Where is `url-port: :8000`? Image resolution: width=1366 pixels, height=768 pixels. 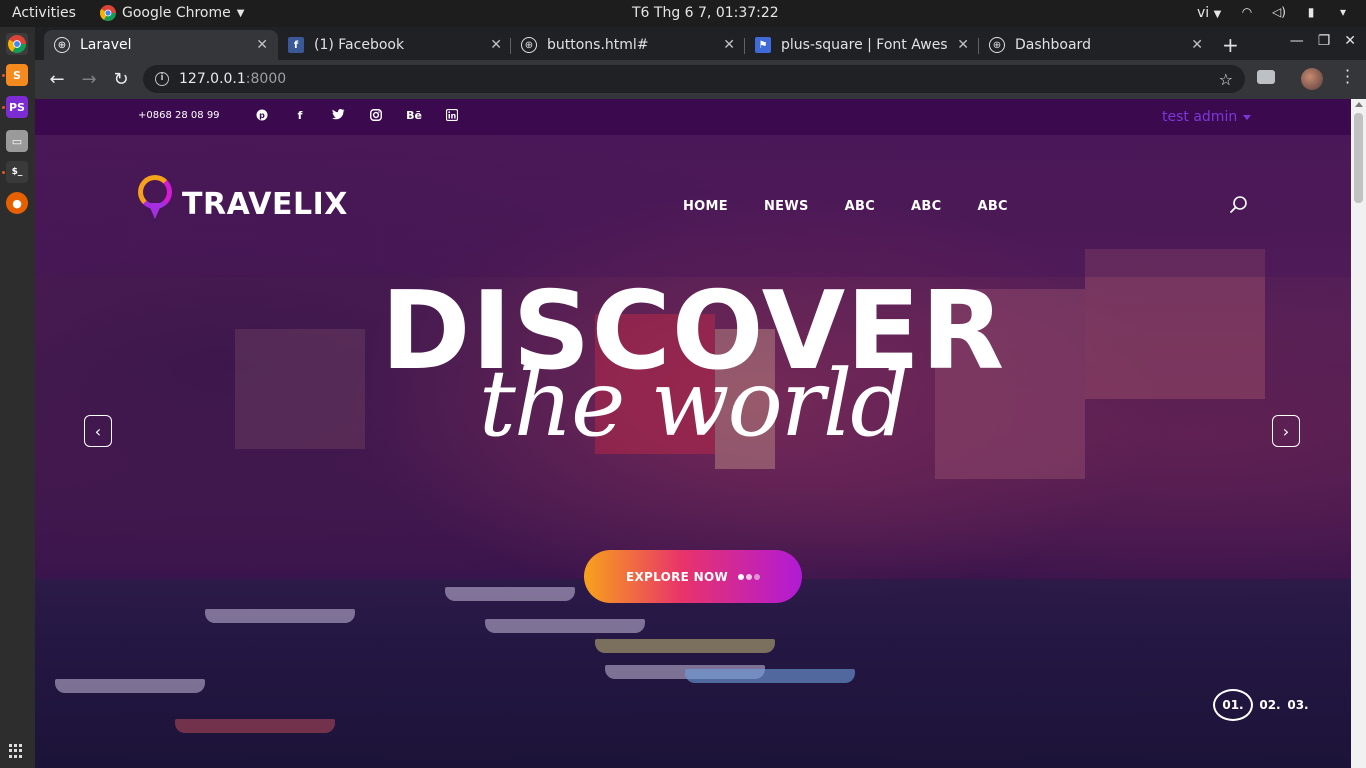
url-port: :8000 is located at coordinates (266, 79).